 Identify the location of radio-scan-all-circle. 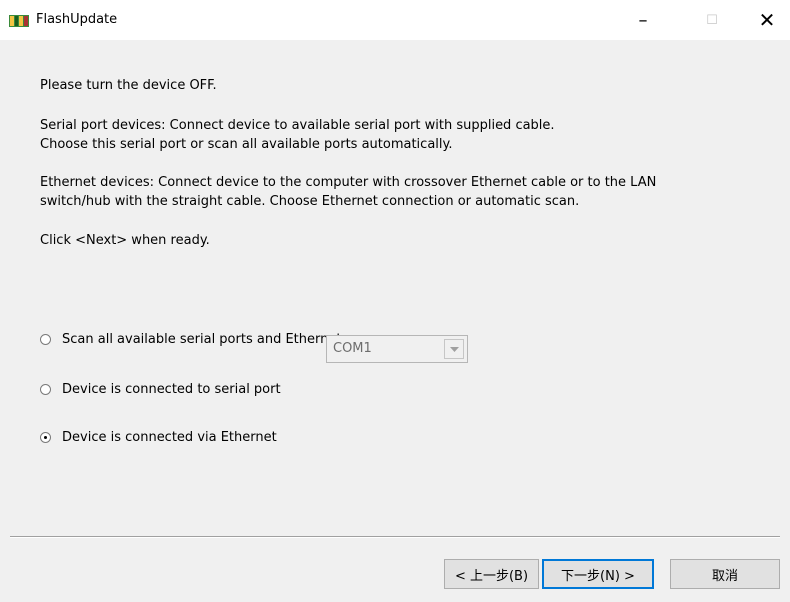
(45, 339).